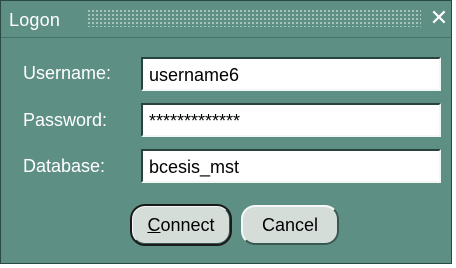  What do you see at coordinates (439, 18) in the screenshot?
I see `close-icon: ✕` at bounding box center [439, 18].